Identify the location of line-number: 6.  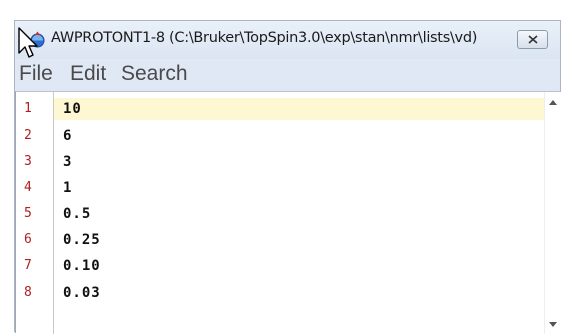
(28, 239).